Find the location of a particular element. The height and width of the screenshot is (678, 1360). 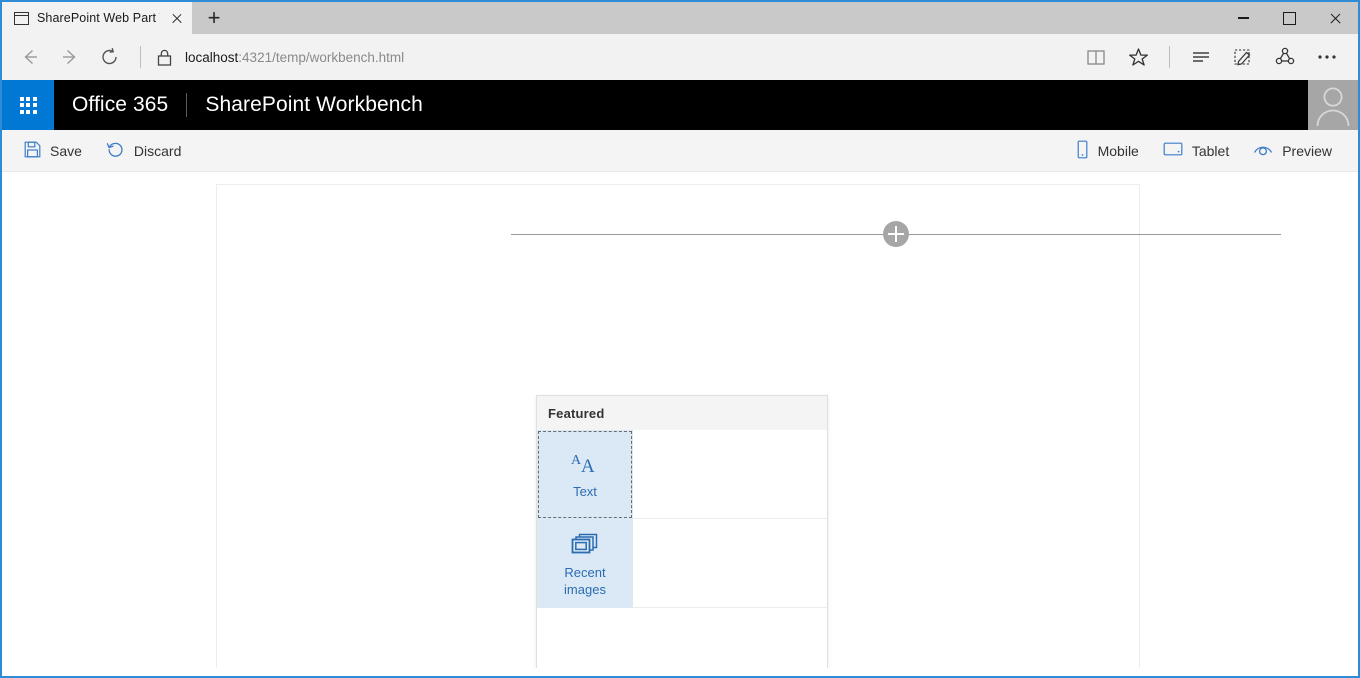

text-aa-icon: A A is located at coordinates (585, 463).